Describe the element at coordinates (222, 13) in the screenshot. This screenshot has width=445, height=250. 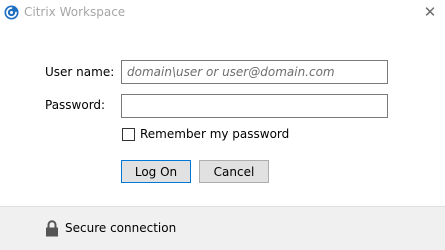
I see `title-bar: Citrix Workspace ✕` at that location.